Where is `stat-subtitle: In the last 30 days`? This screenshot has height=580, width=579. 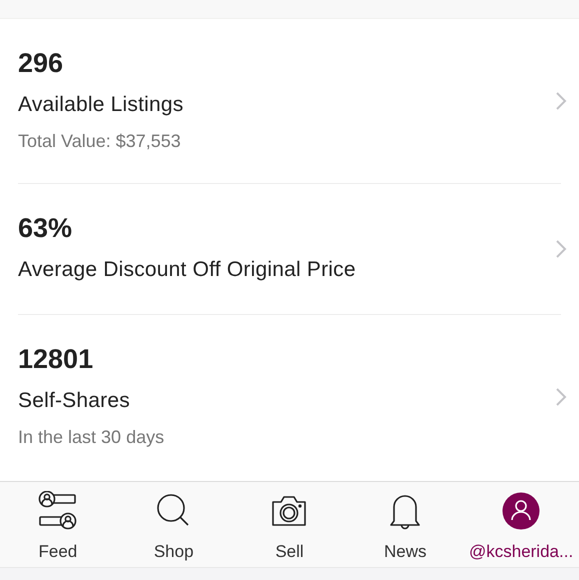
stat-subtitle: In the last 30 days is located at coordinates (92, 437).